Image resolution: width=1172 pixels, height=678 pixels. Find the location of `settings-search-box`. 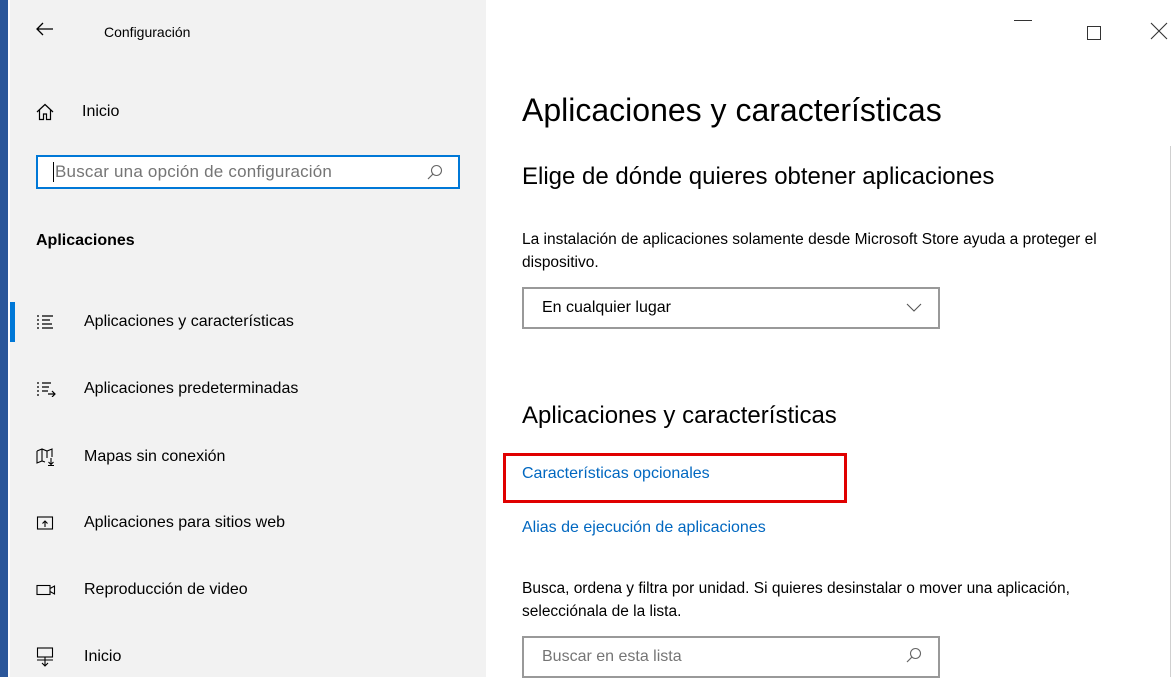

settings-search-box is located at coordinates (248, 172).